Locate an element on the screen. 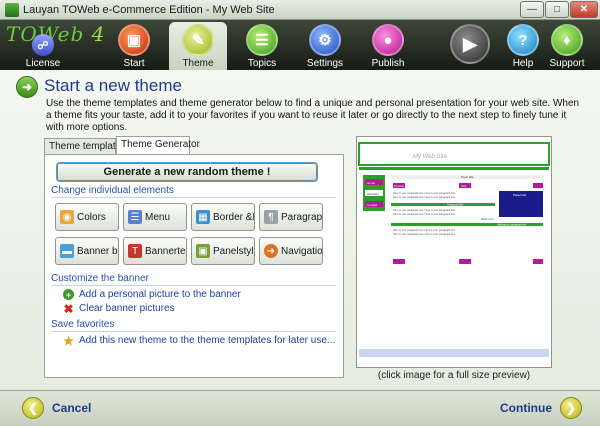 The width and height of the screenshot is (600, 426). toolbar-support: ♦ Support is located at coordinates (567, 46).